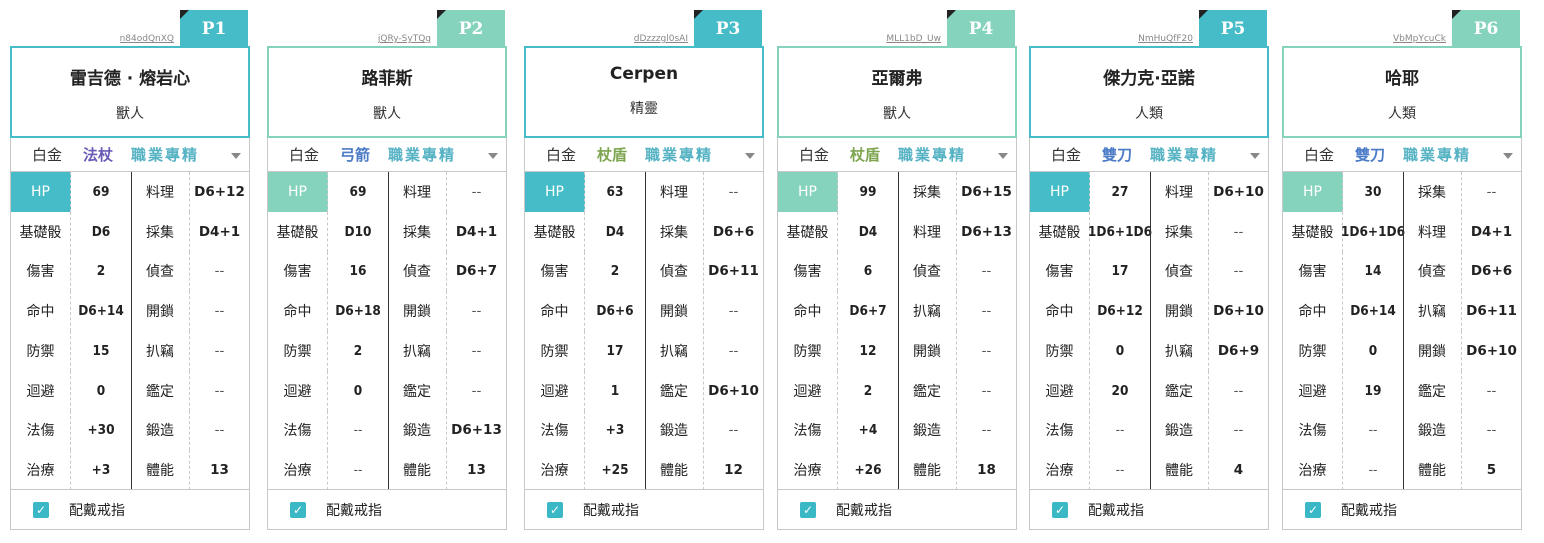  I want to click on skill-label: 體能, so click(674, 470).